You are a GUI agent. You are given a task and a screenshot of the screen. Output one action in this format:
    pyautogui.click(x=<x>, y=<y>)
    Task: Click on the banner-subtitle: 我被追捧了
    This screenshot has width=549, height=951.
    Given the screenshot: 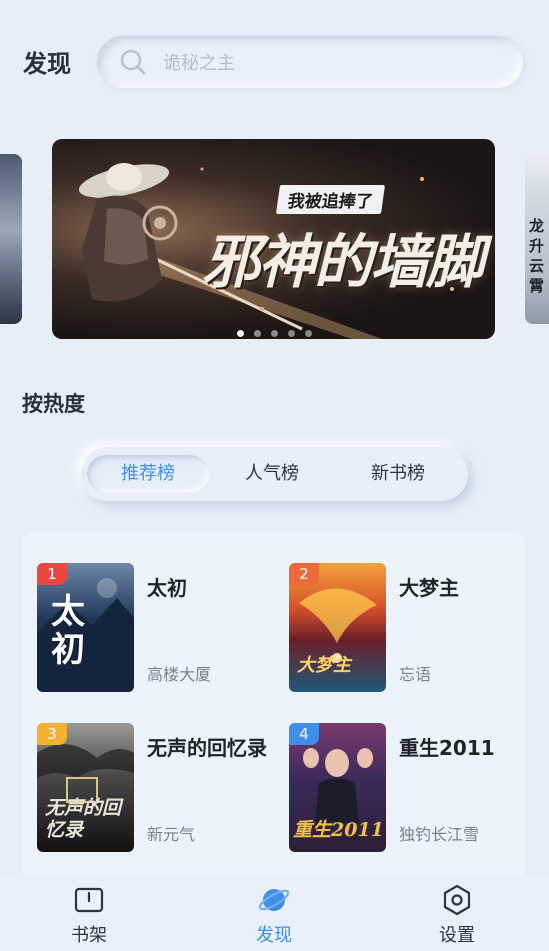 What is the action you would take?
    pyautogui.click(x=330, y=199)
    